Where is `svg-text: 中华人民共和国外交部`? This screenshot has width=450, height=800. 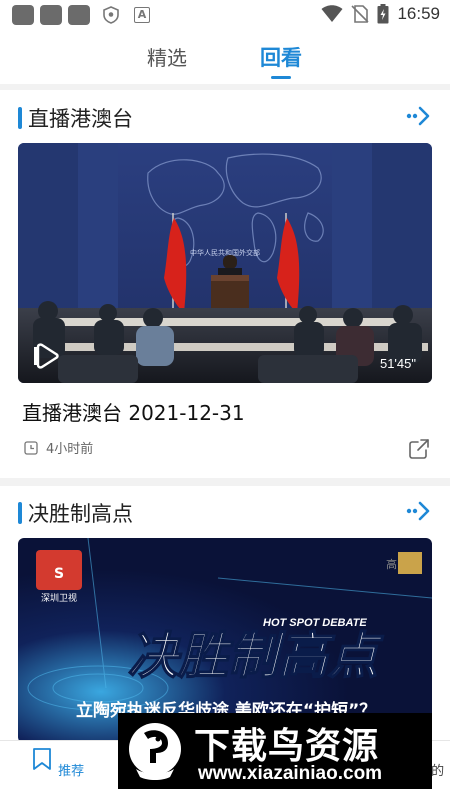
svg-text: 中华人民共和国外交部 is located at coordinates (225, 252).